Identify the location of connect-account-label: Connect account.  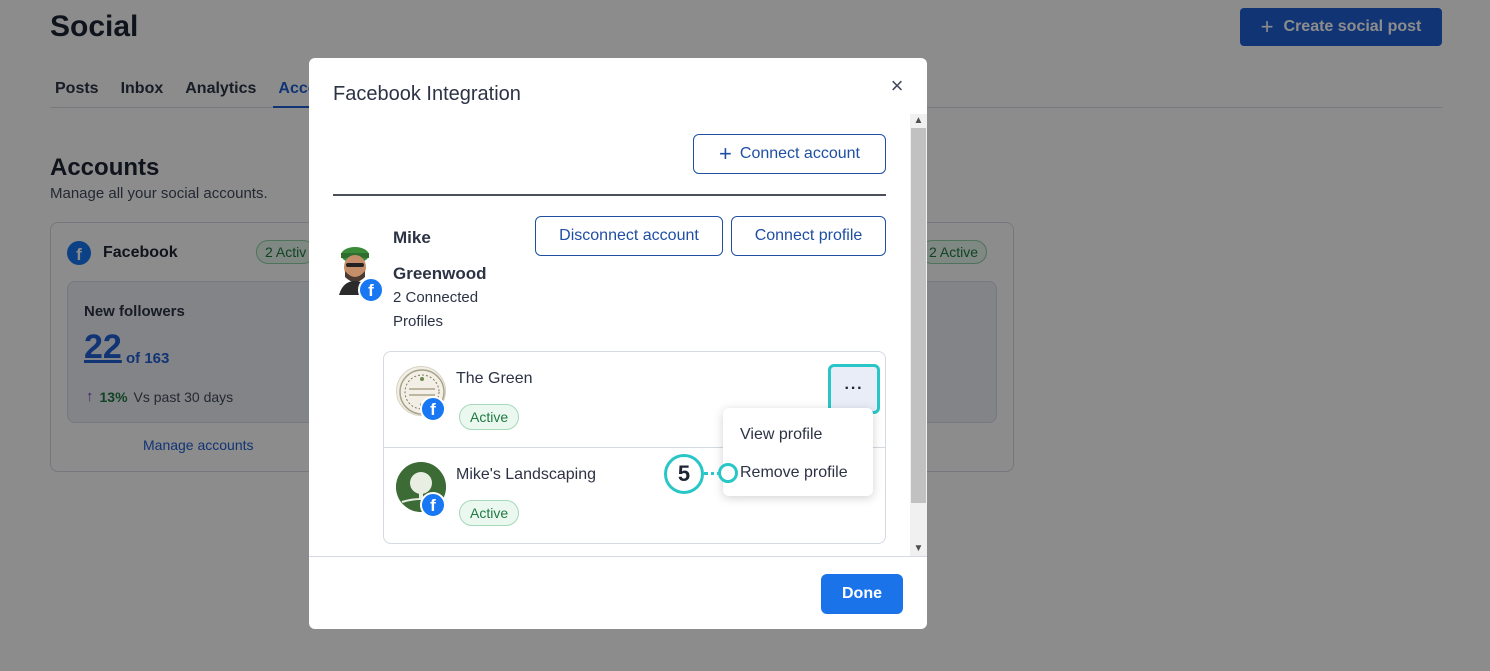
(799, 153).